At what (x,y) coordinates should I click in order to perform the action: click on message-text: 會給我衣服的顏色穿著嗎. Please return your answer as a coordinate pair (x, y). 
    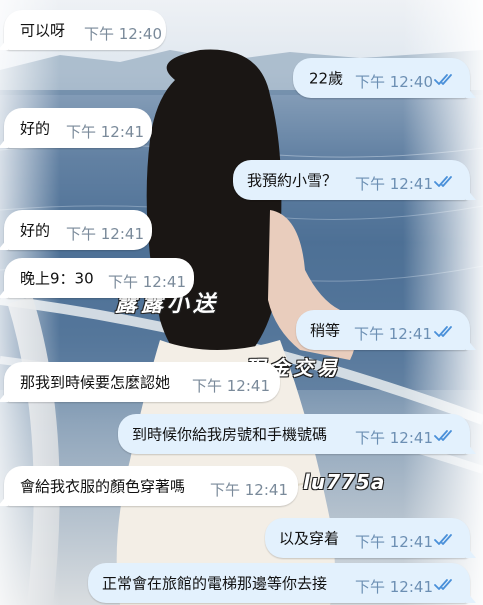
    Looking at the image, I should click on (103, 486).